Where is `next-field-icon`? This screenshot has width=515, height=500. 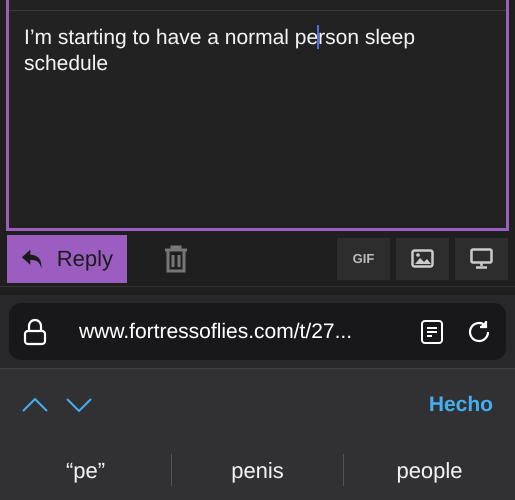 next-field-icon is located at coordinates (79, 405).